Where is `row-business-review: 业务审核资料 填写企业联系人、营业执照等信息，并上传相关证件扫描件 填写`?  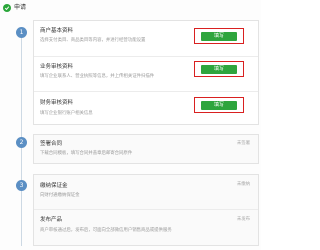 row-business-review: 业务审核资料 填写企业联系人、营业执照等信息，并上传相关证件扫描件 填写 is located at coordinates (146, 73).